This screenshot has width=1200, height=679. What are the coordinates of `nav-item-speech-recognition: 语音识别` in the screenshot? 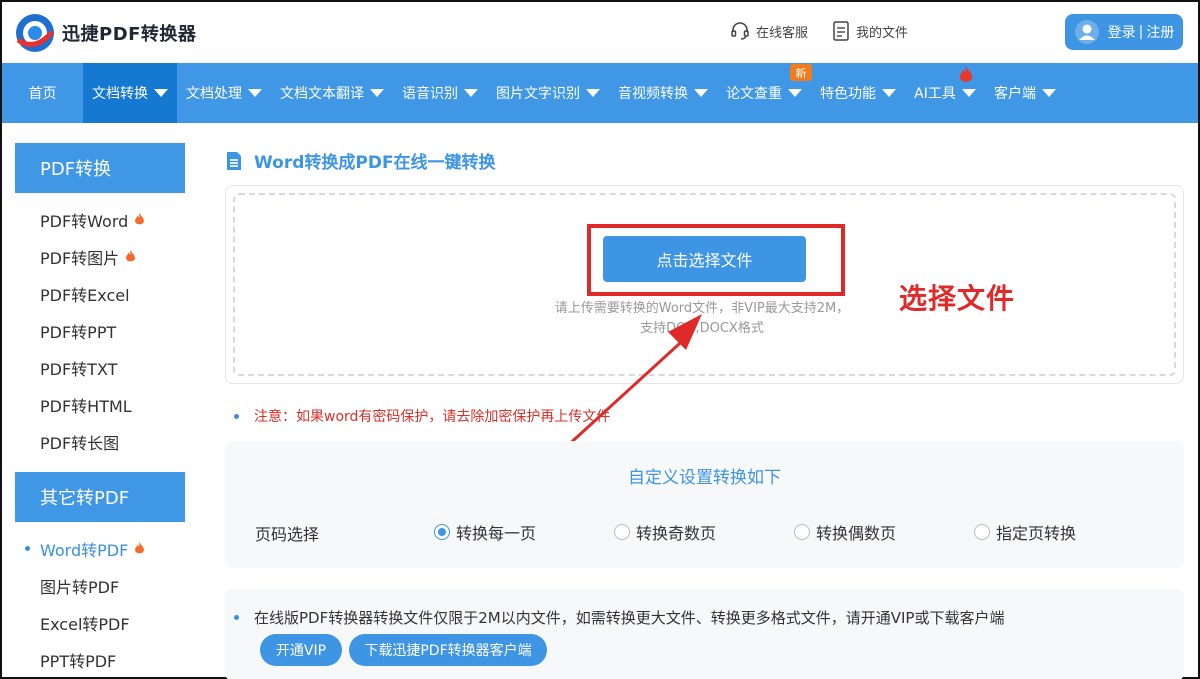 It's located at (440, 93).